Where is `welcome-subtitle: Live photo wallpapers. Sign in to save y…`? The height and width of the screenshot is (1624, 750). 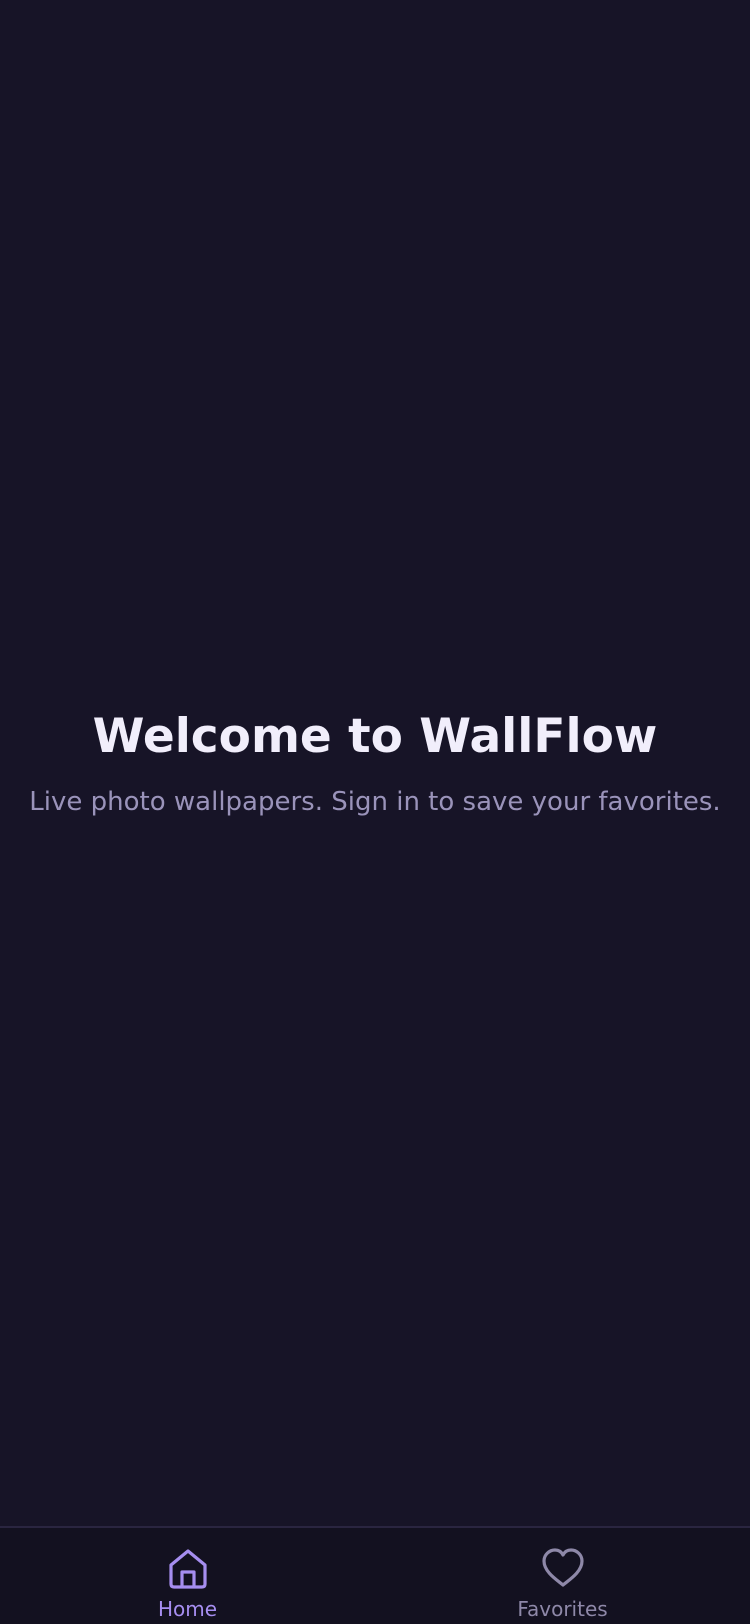 welcome-subtitle: Live photo wallpapers. Sign in to save y… is located at coordinates (375, 802).